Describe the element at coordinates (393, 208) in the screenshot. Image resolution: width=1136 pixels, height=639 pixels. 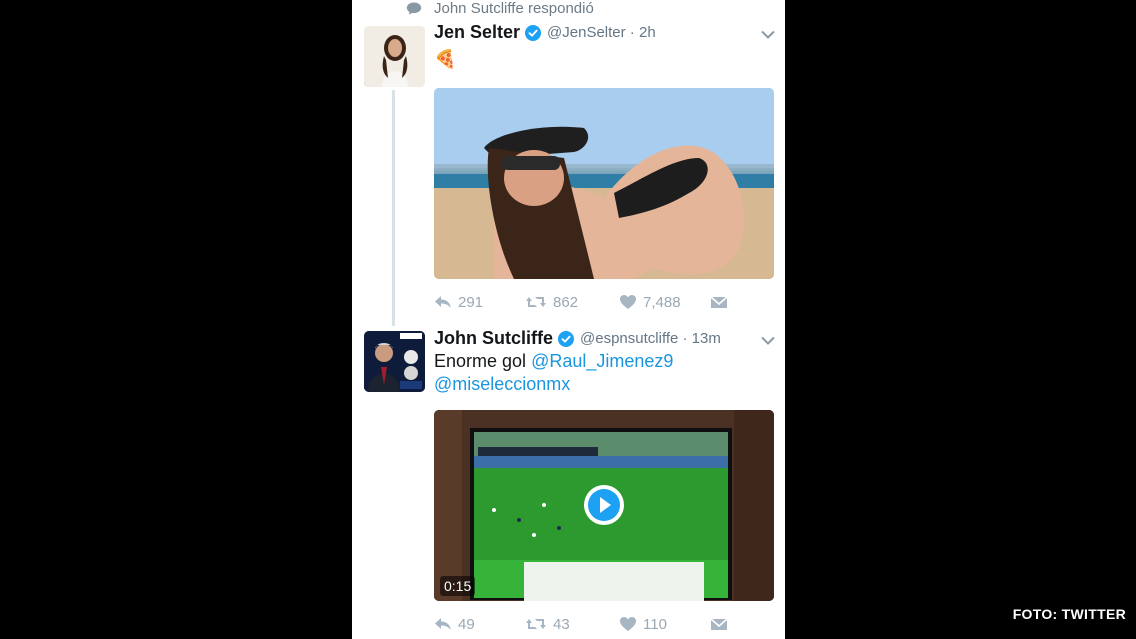
I see `thread-connector-line` at that location.